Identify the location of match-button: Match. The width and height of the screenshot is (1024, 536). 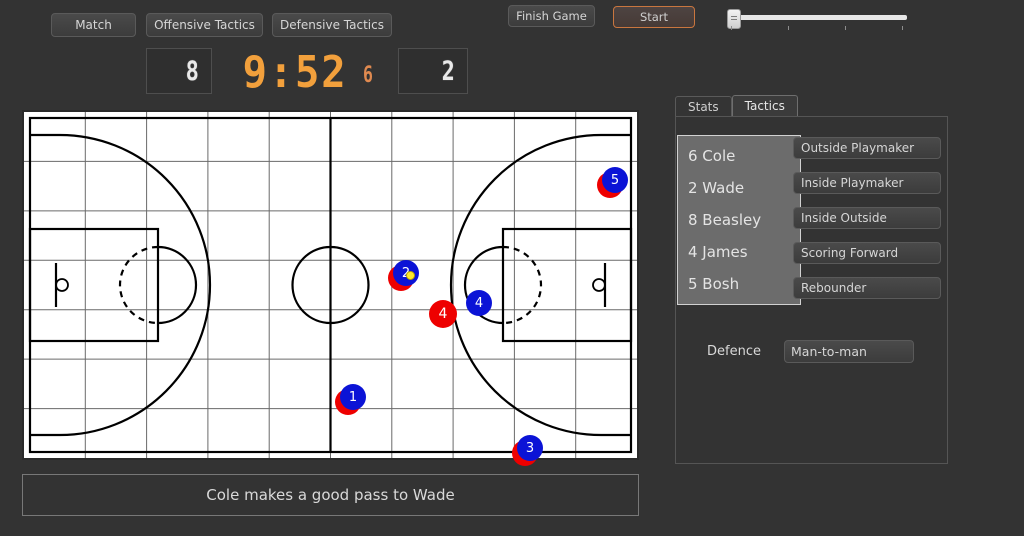
(93, 25).